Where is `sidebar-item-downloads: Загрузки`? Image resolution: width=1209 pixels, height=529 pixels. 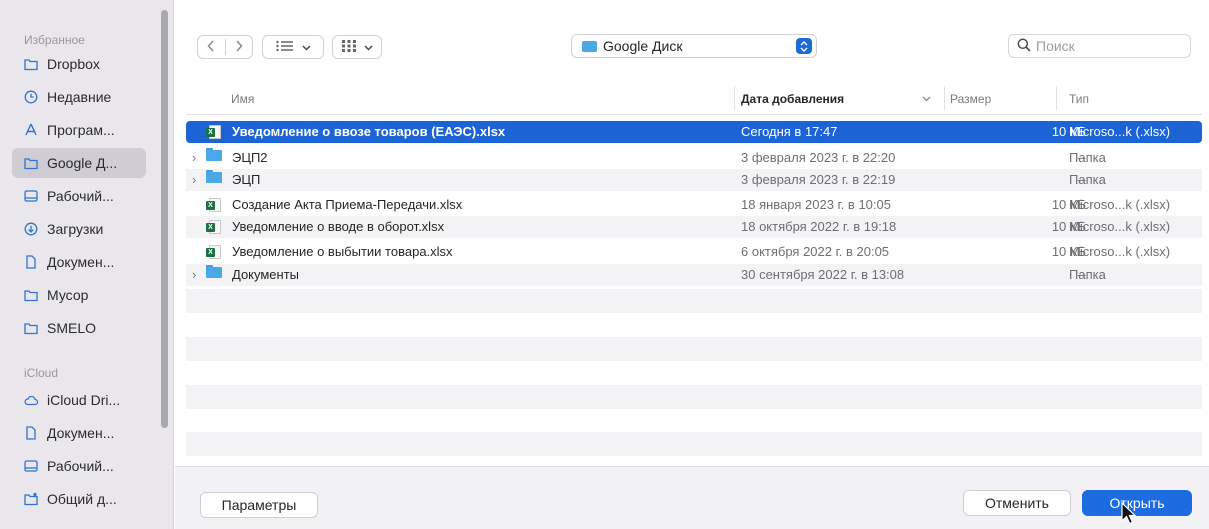
sidebar-item-downloads: Загрузки is located at coordinates (79, 229).